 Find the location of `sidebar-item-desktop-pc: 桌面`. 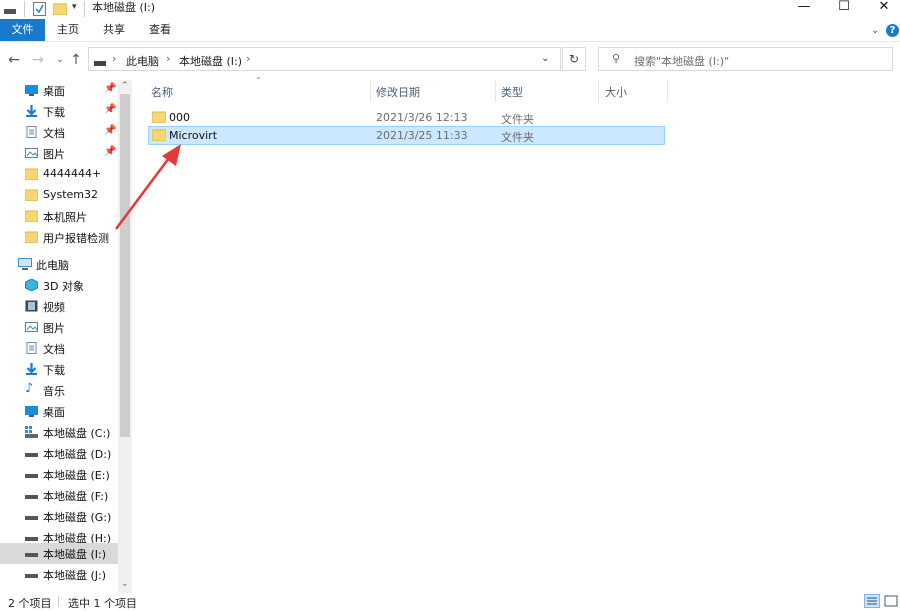

sidebar-item-desktop-pc: 桌面 is located at coordinates (59, 411).